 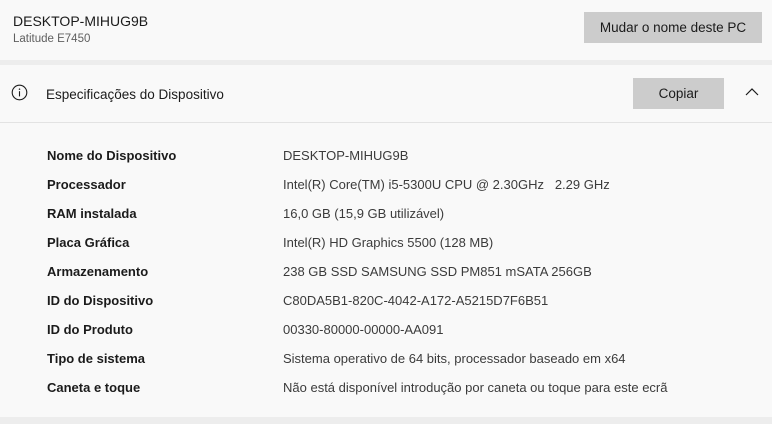 I want to click on spec-row-product-id: ID do Produto 00330-80000-00000-AA091, so click(x=386, y=329).